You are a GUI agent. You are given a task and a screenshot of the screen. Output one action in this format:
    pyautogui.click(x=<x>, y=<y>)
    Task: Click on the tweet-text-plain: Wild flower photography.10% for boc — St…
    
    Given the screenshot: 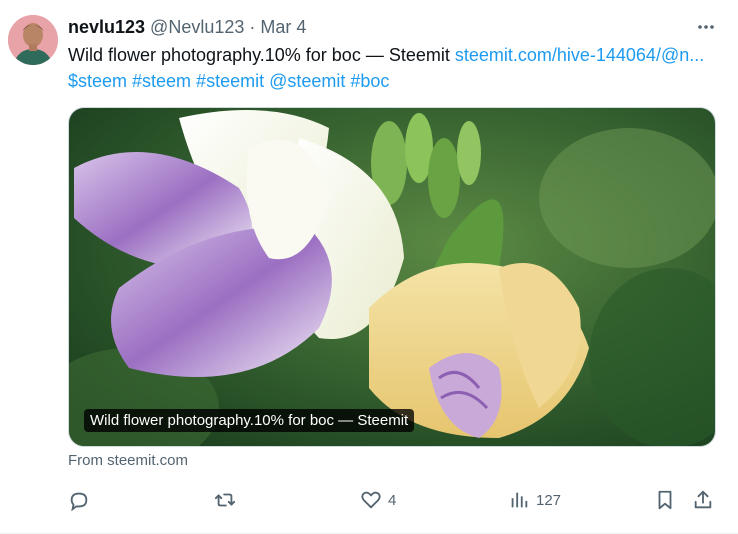 What is the action you would take?
    pyautogui.click(x=261, y=55)
    